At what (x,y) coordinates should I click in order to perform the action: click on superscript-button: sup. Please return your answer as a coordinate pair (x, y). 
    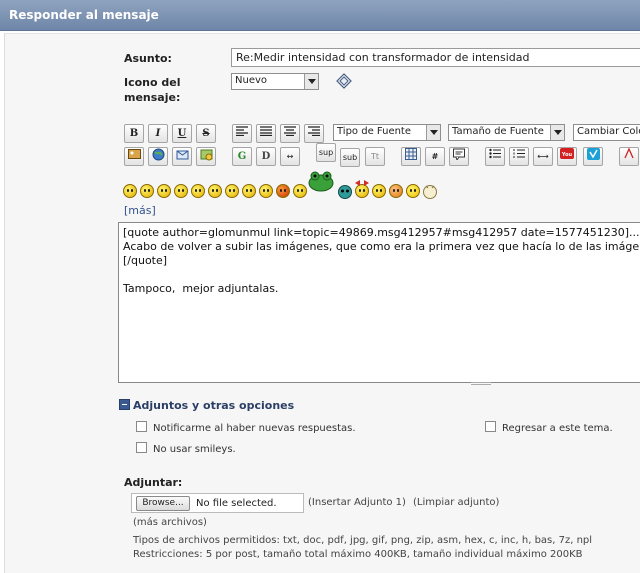
    Looking at the image, I should click on (326, 152).